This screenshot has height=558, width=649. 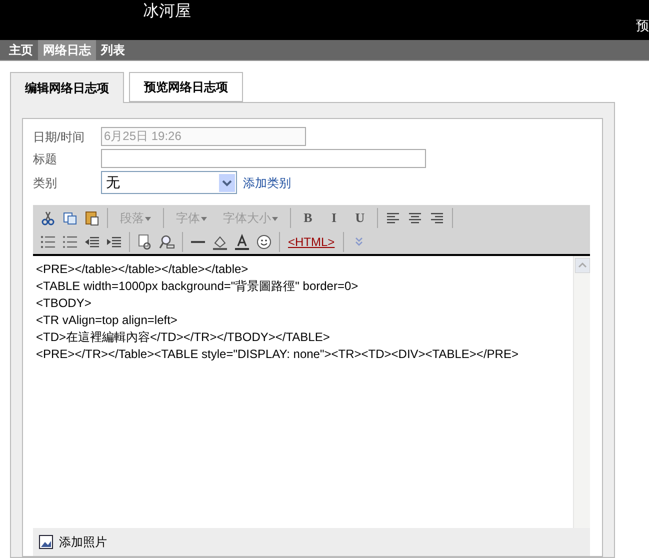 What do you see at coordinates (308, 218) in the screenshot?
I see `format-button: B` at bounding box center [308, 218].